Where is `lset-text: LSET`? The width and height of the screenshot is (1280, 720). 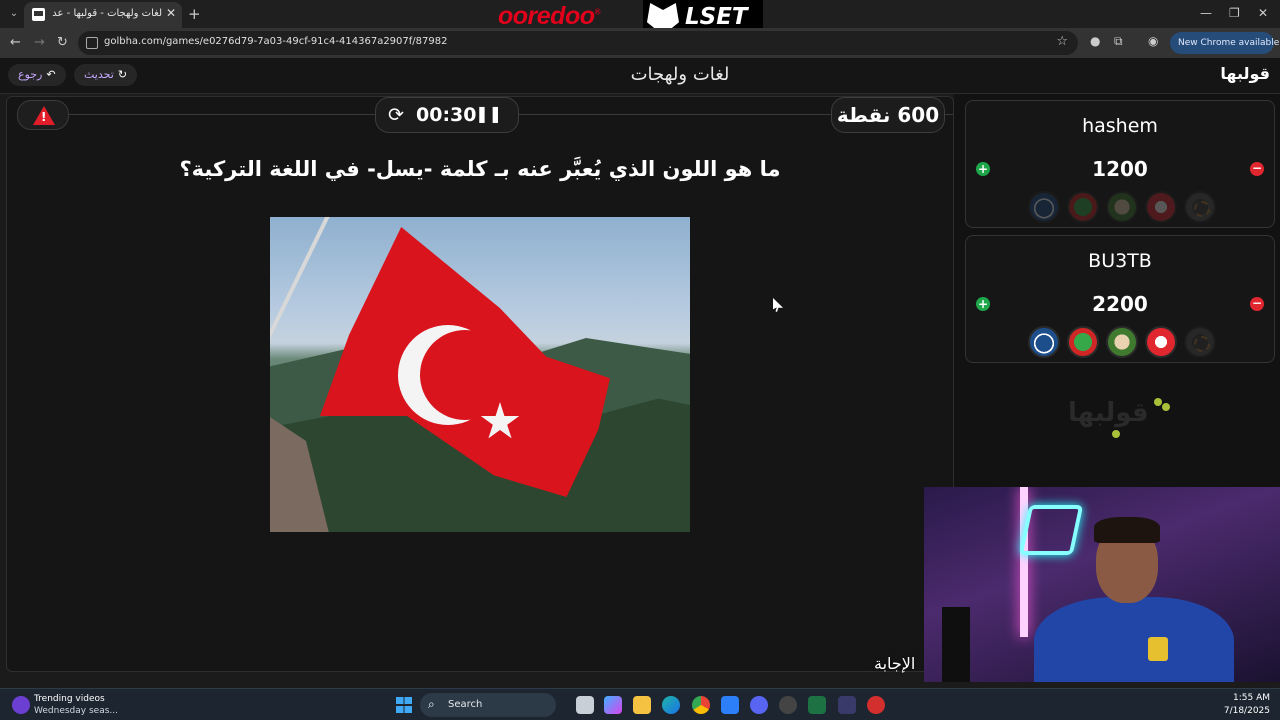
lset-text: LSET is located at coordinates (716, 17).